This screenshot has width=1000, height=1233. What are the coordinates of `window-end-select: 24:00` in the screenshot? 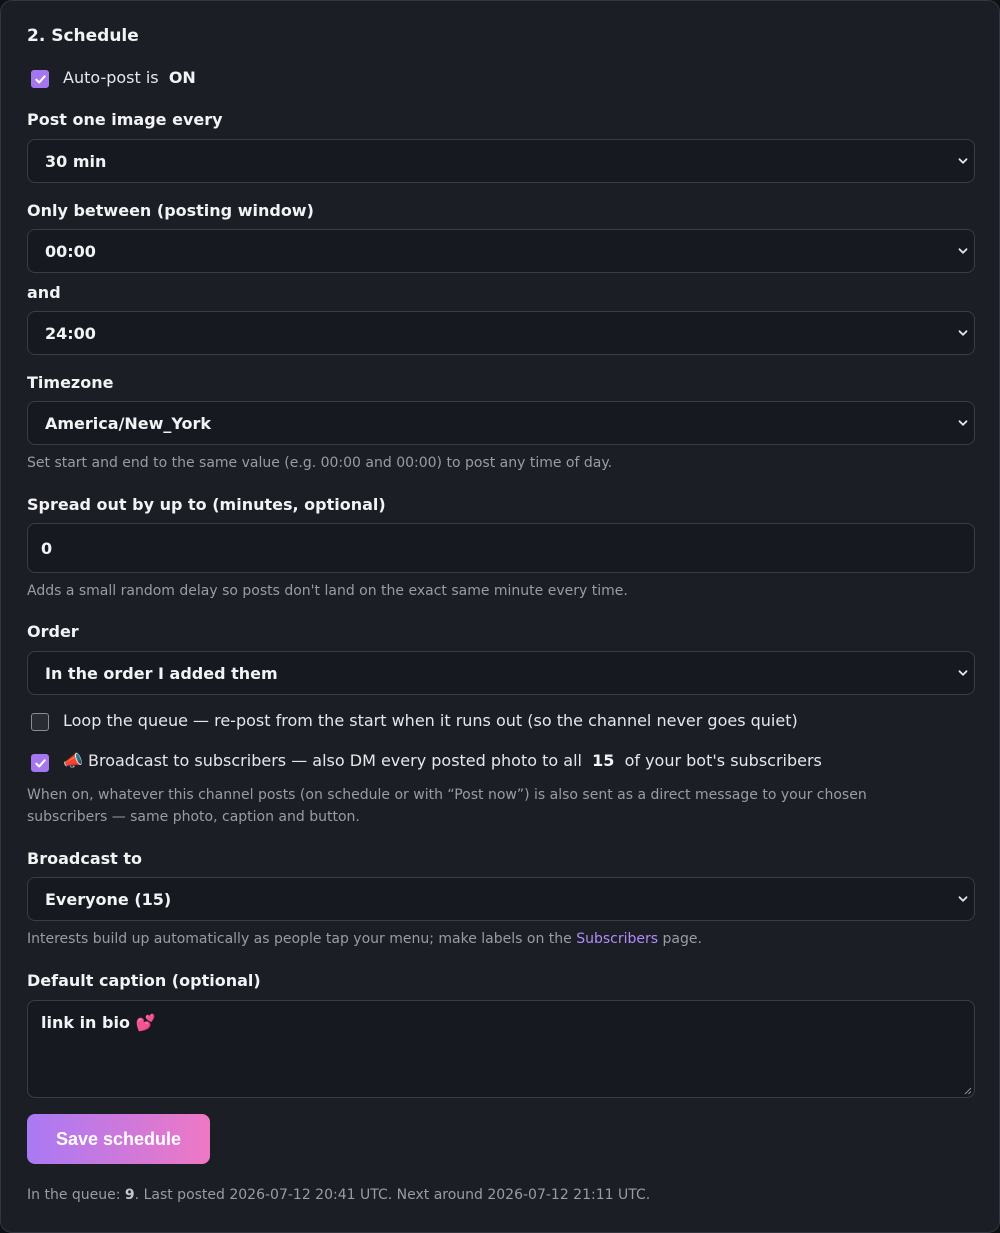 It's located at (501, 333).